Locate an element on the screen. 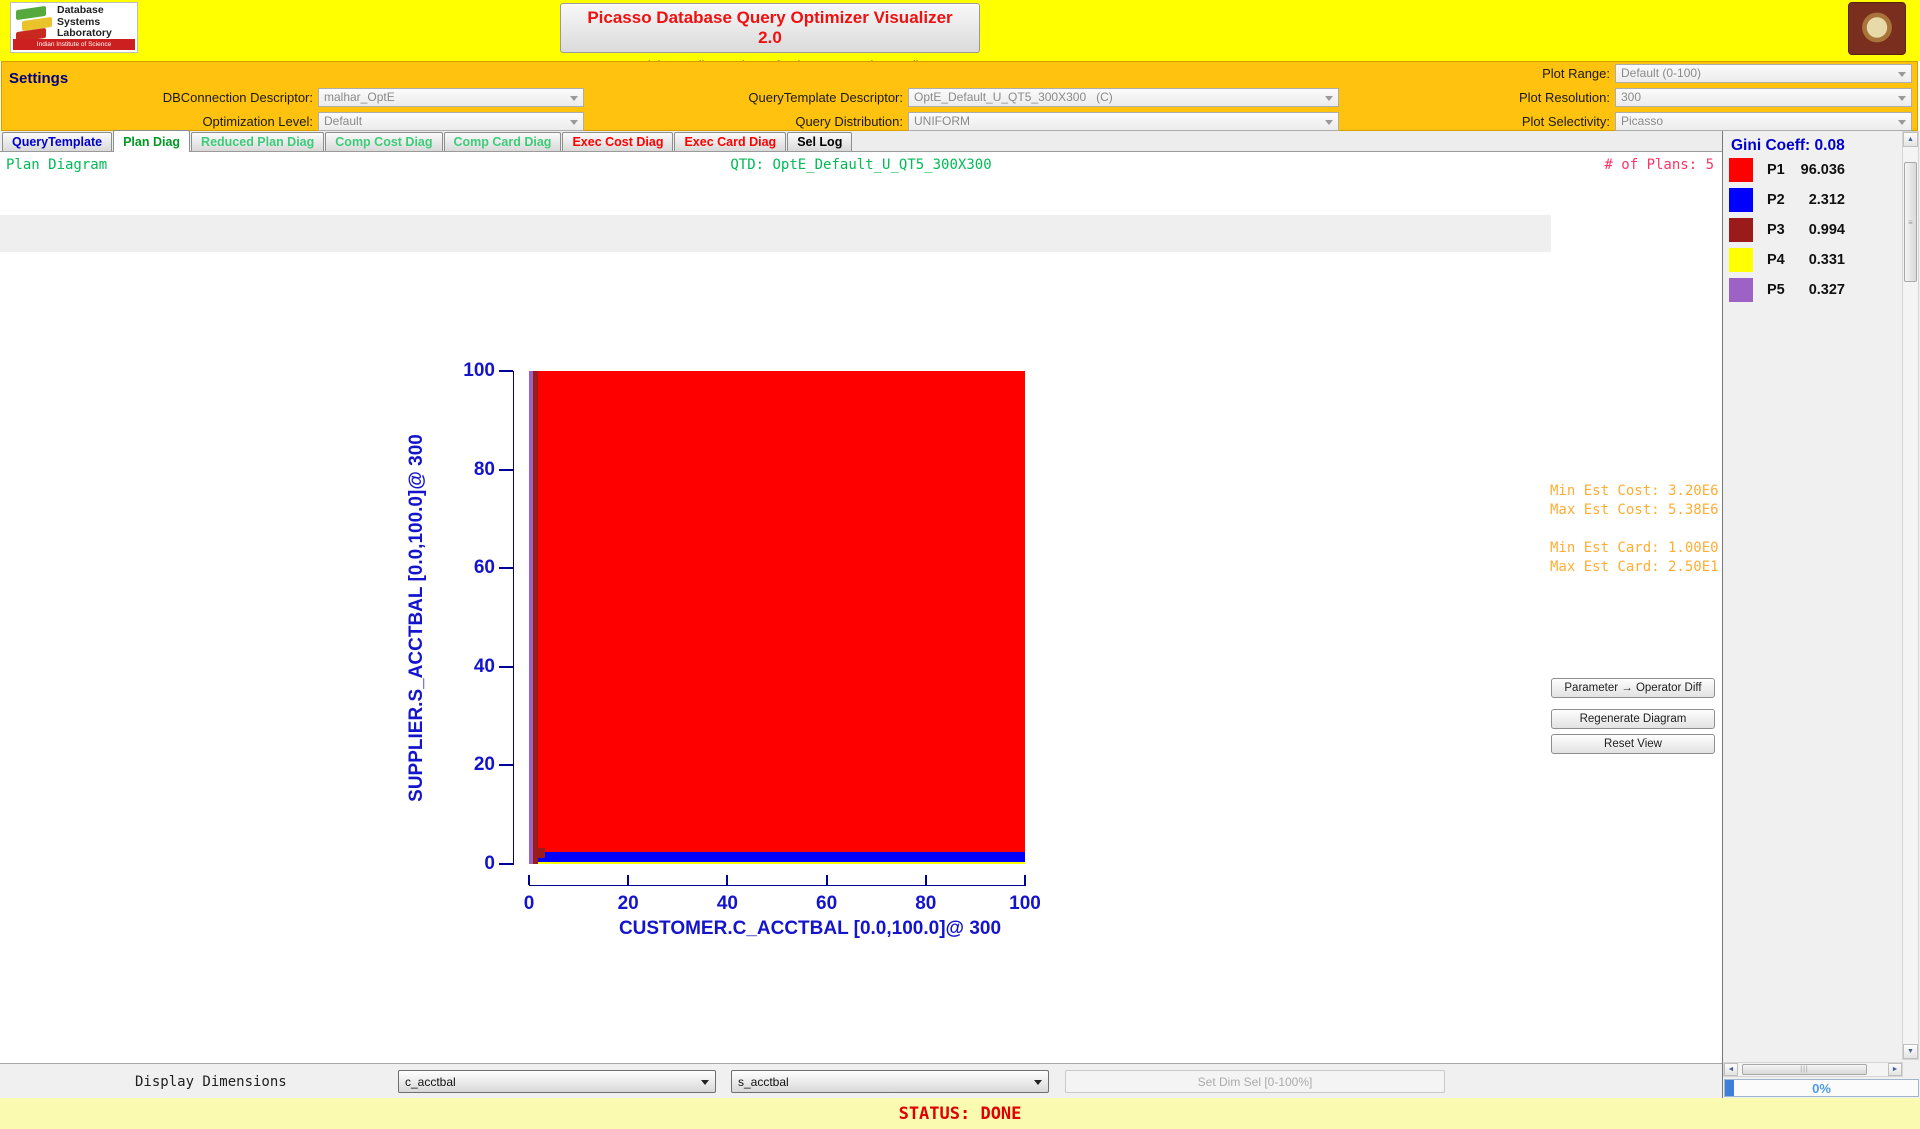  display-dimensions-label: Display Dimensions is located at coordinates (211, 1082).